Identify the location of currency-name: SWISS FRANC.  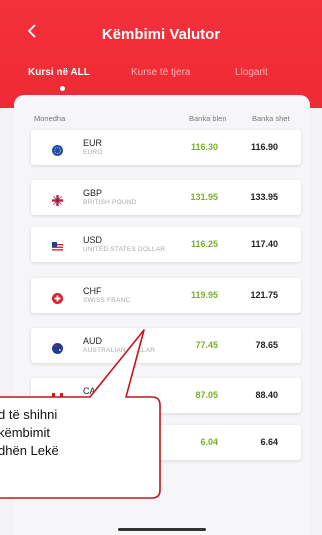
(107, 300).